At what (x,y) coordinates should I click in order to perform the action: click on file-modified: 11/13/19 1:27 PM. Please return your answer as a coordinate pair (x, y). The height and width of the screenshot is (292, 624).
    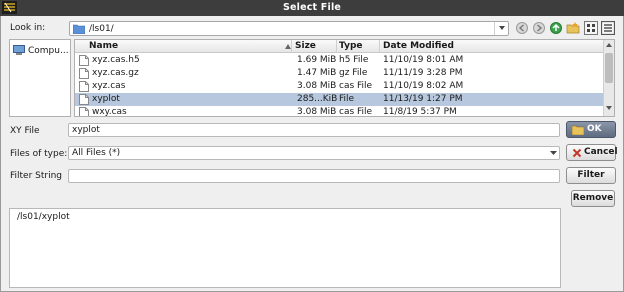
    Looking at the image, I should click on (423, 99).